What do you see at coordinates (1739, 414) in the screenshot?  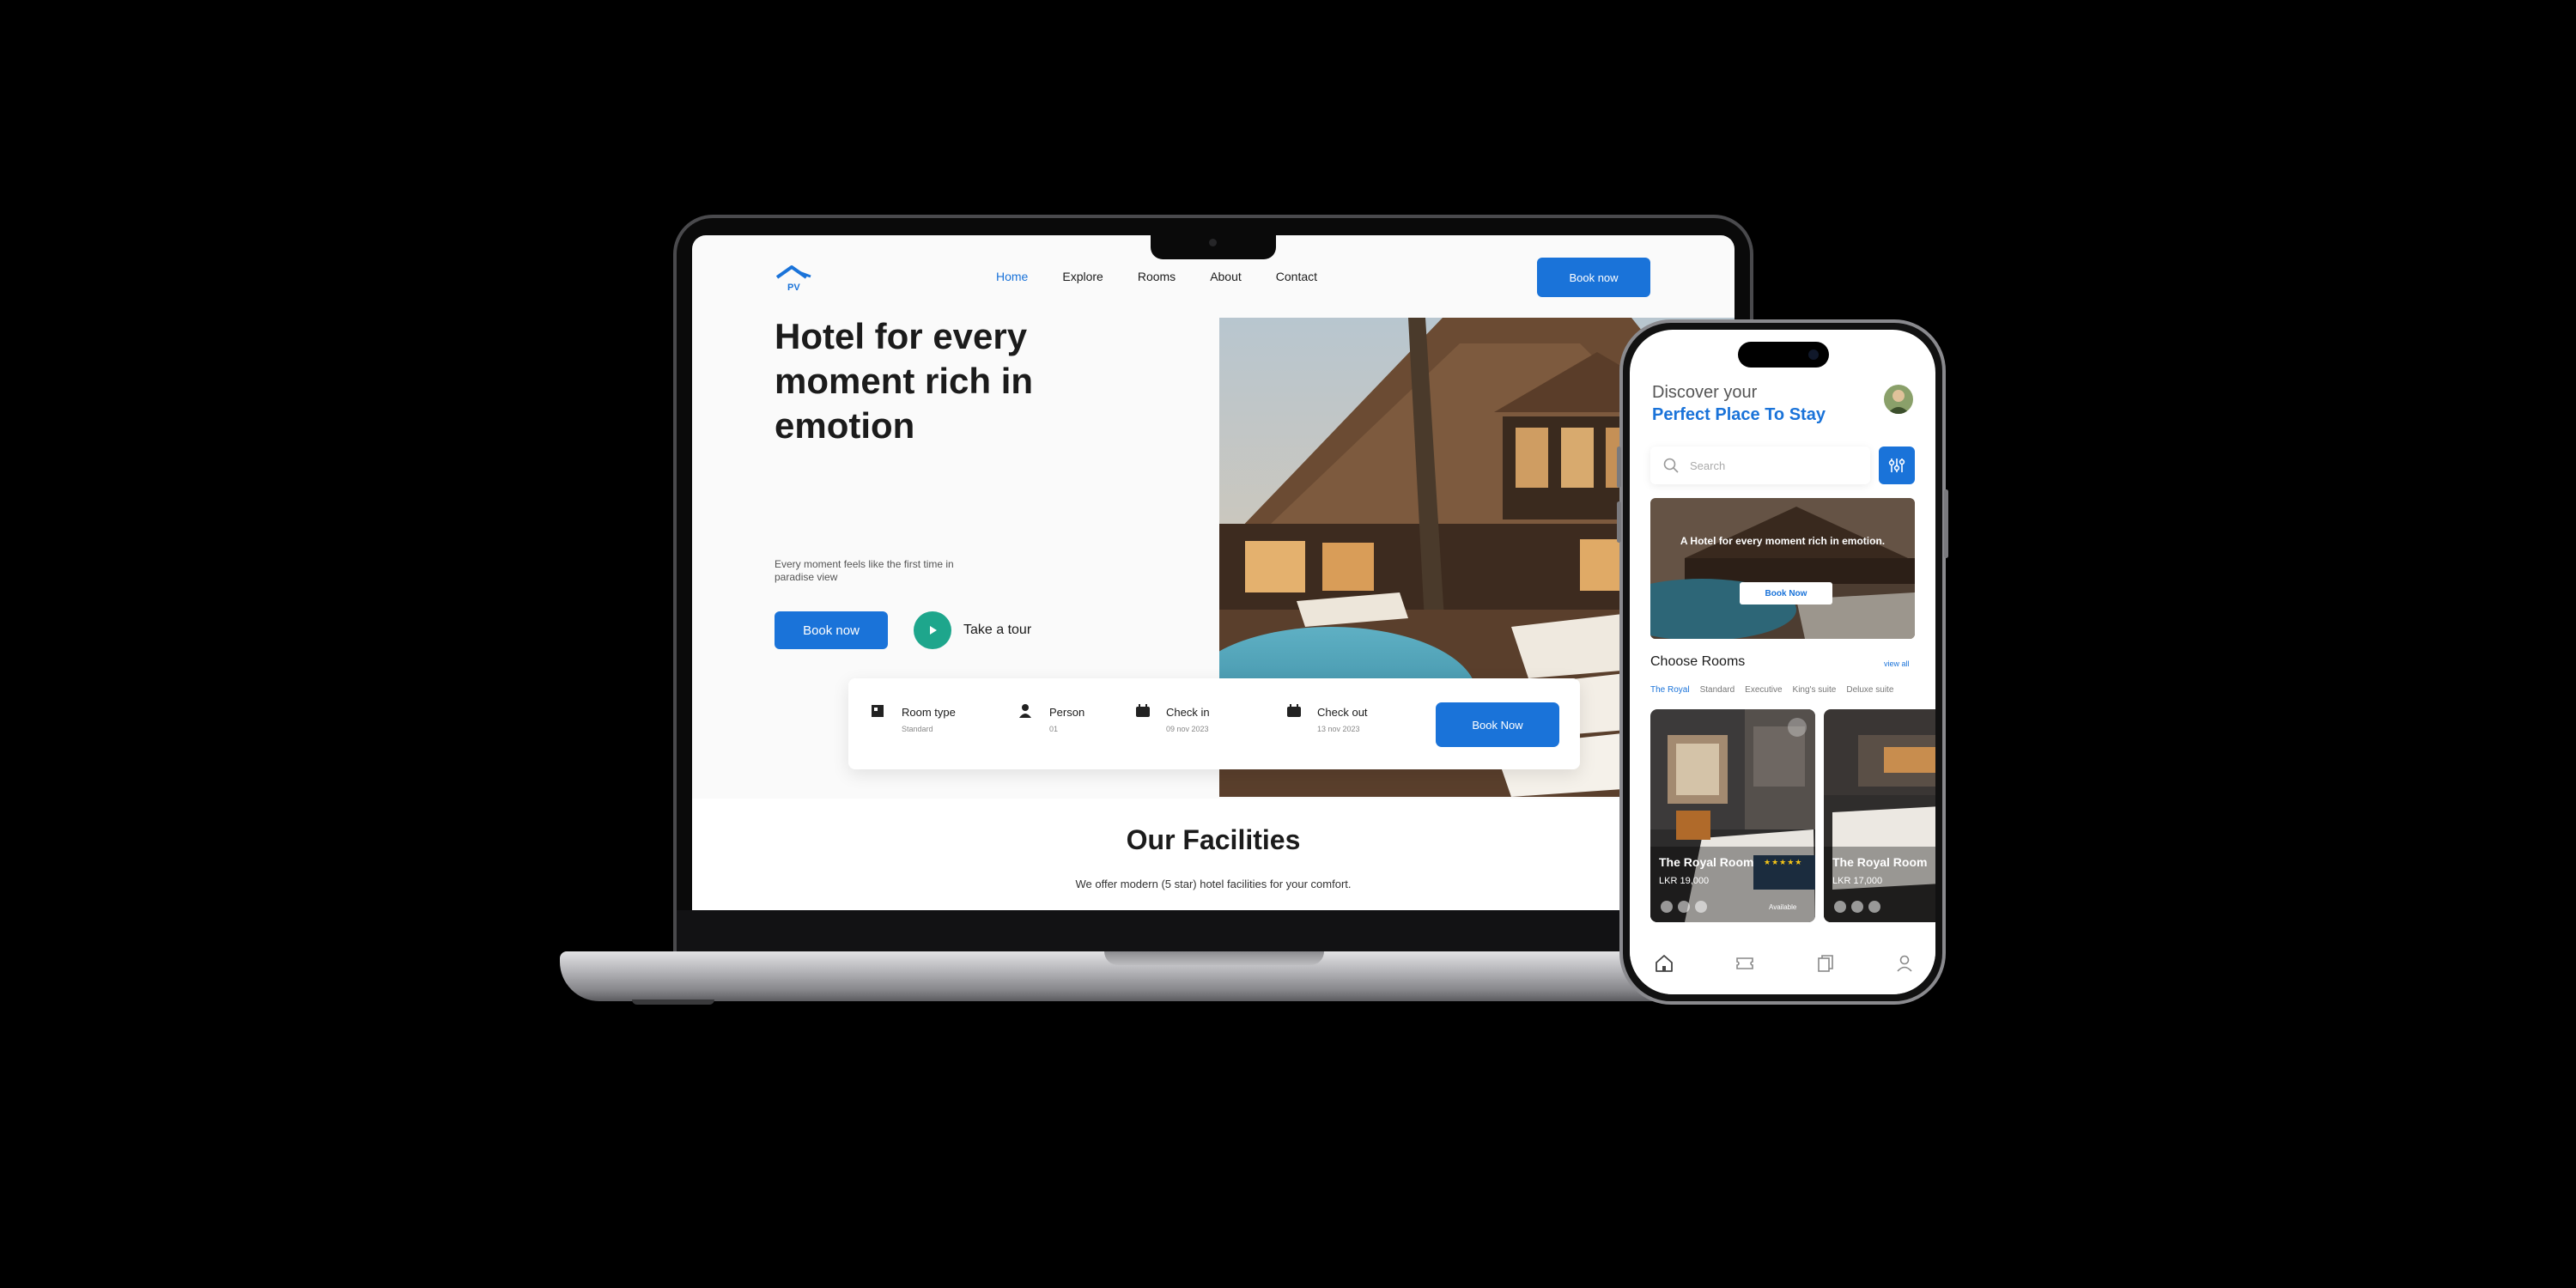 I see `app-title: Perfect Place To Stay` at bounding box center [1739, 414].